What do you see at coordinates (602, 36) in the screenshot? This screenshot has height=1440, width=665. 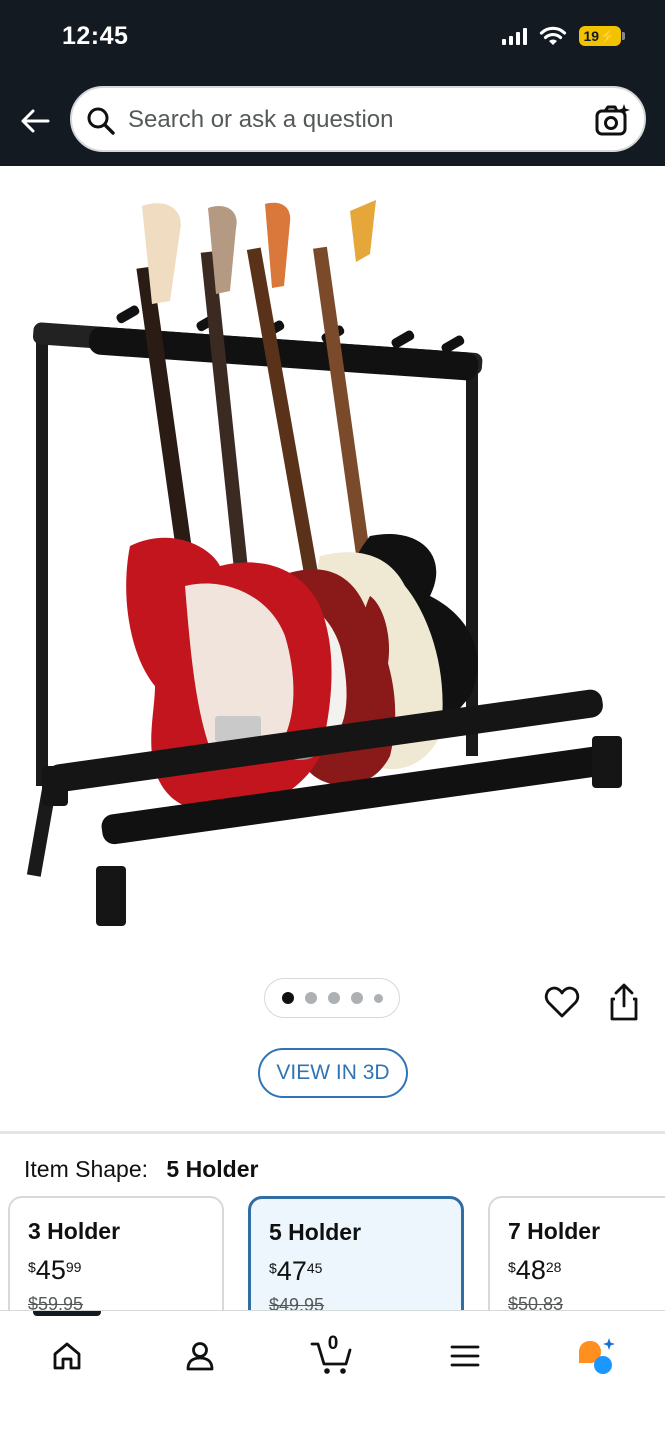 I see `battery-indicator: 19⚡` at bounding box center [602, 36].